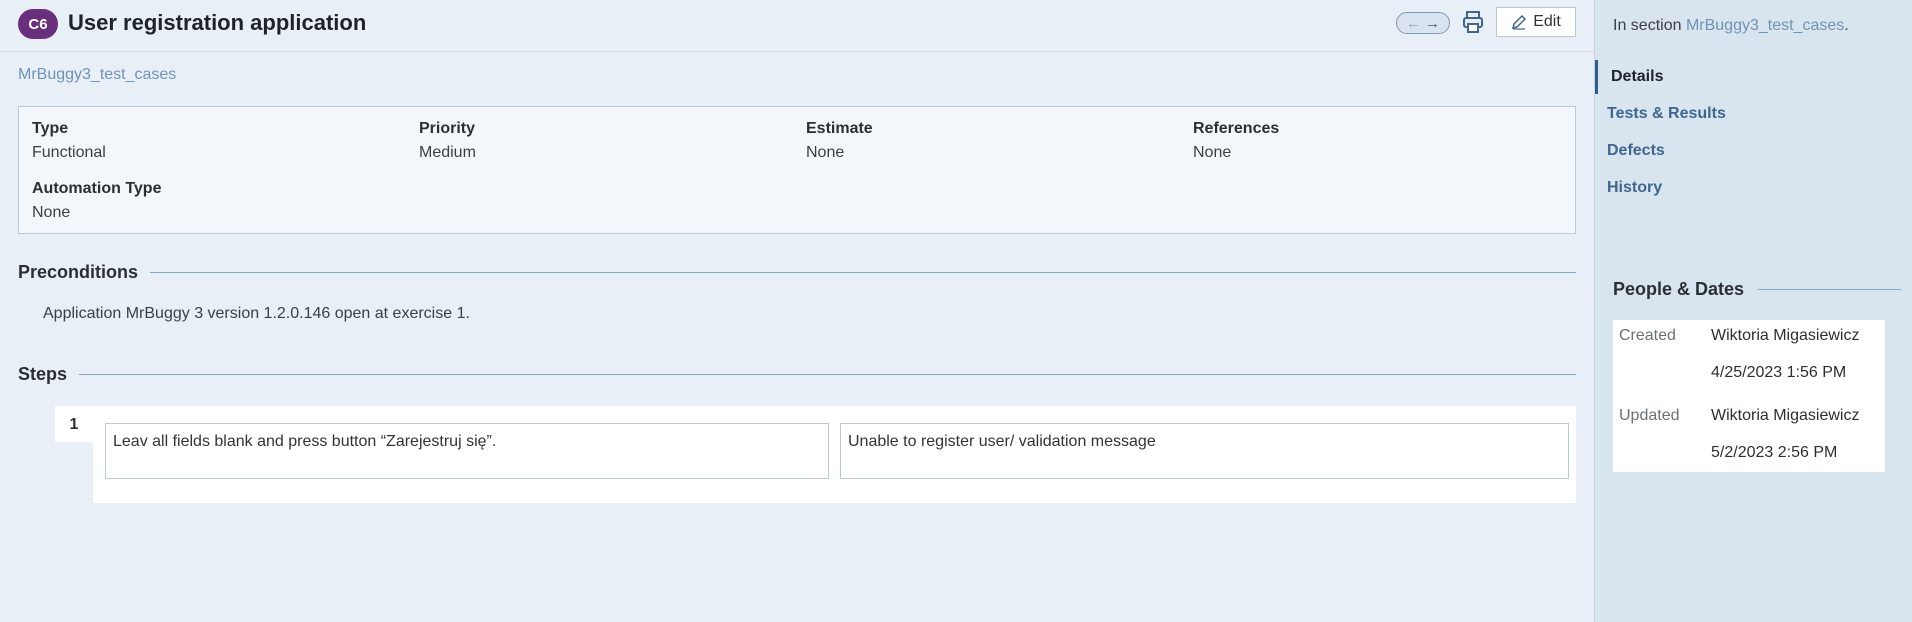 The height and width of the screenshot is (622, 1912). Describe the element at coordinates (1753, 188) in the screenshot. I see `tab-history: History` at that location.